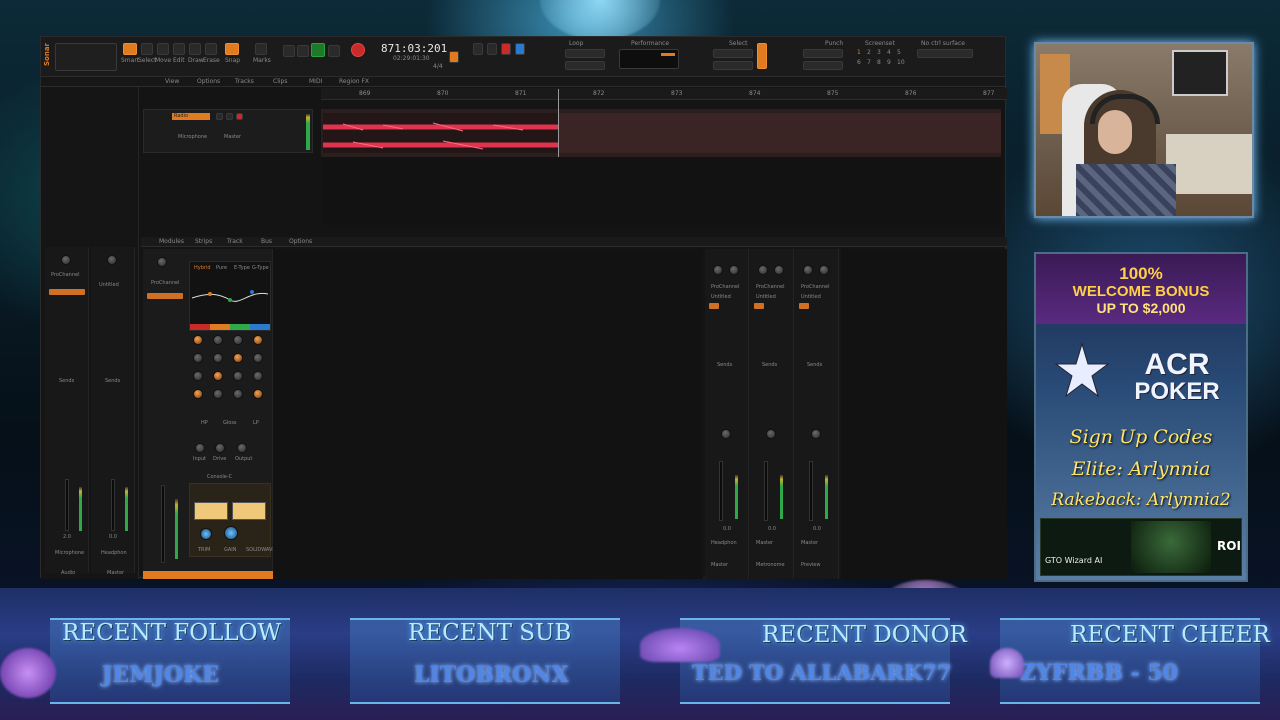 The image size is (1280, 720). What do you see at coordinates (256, 423) in the screenshot?
I see `eq-band-lp: LP` at bounding box center [256, 423].